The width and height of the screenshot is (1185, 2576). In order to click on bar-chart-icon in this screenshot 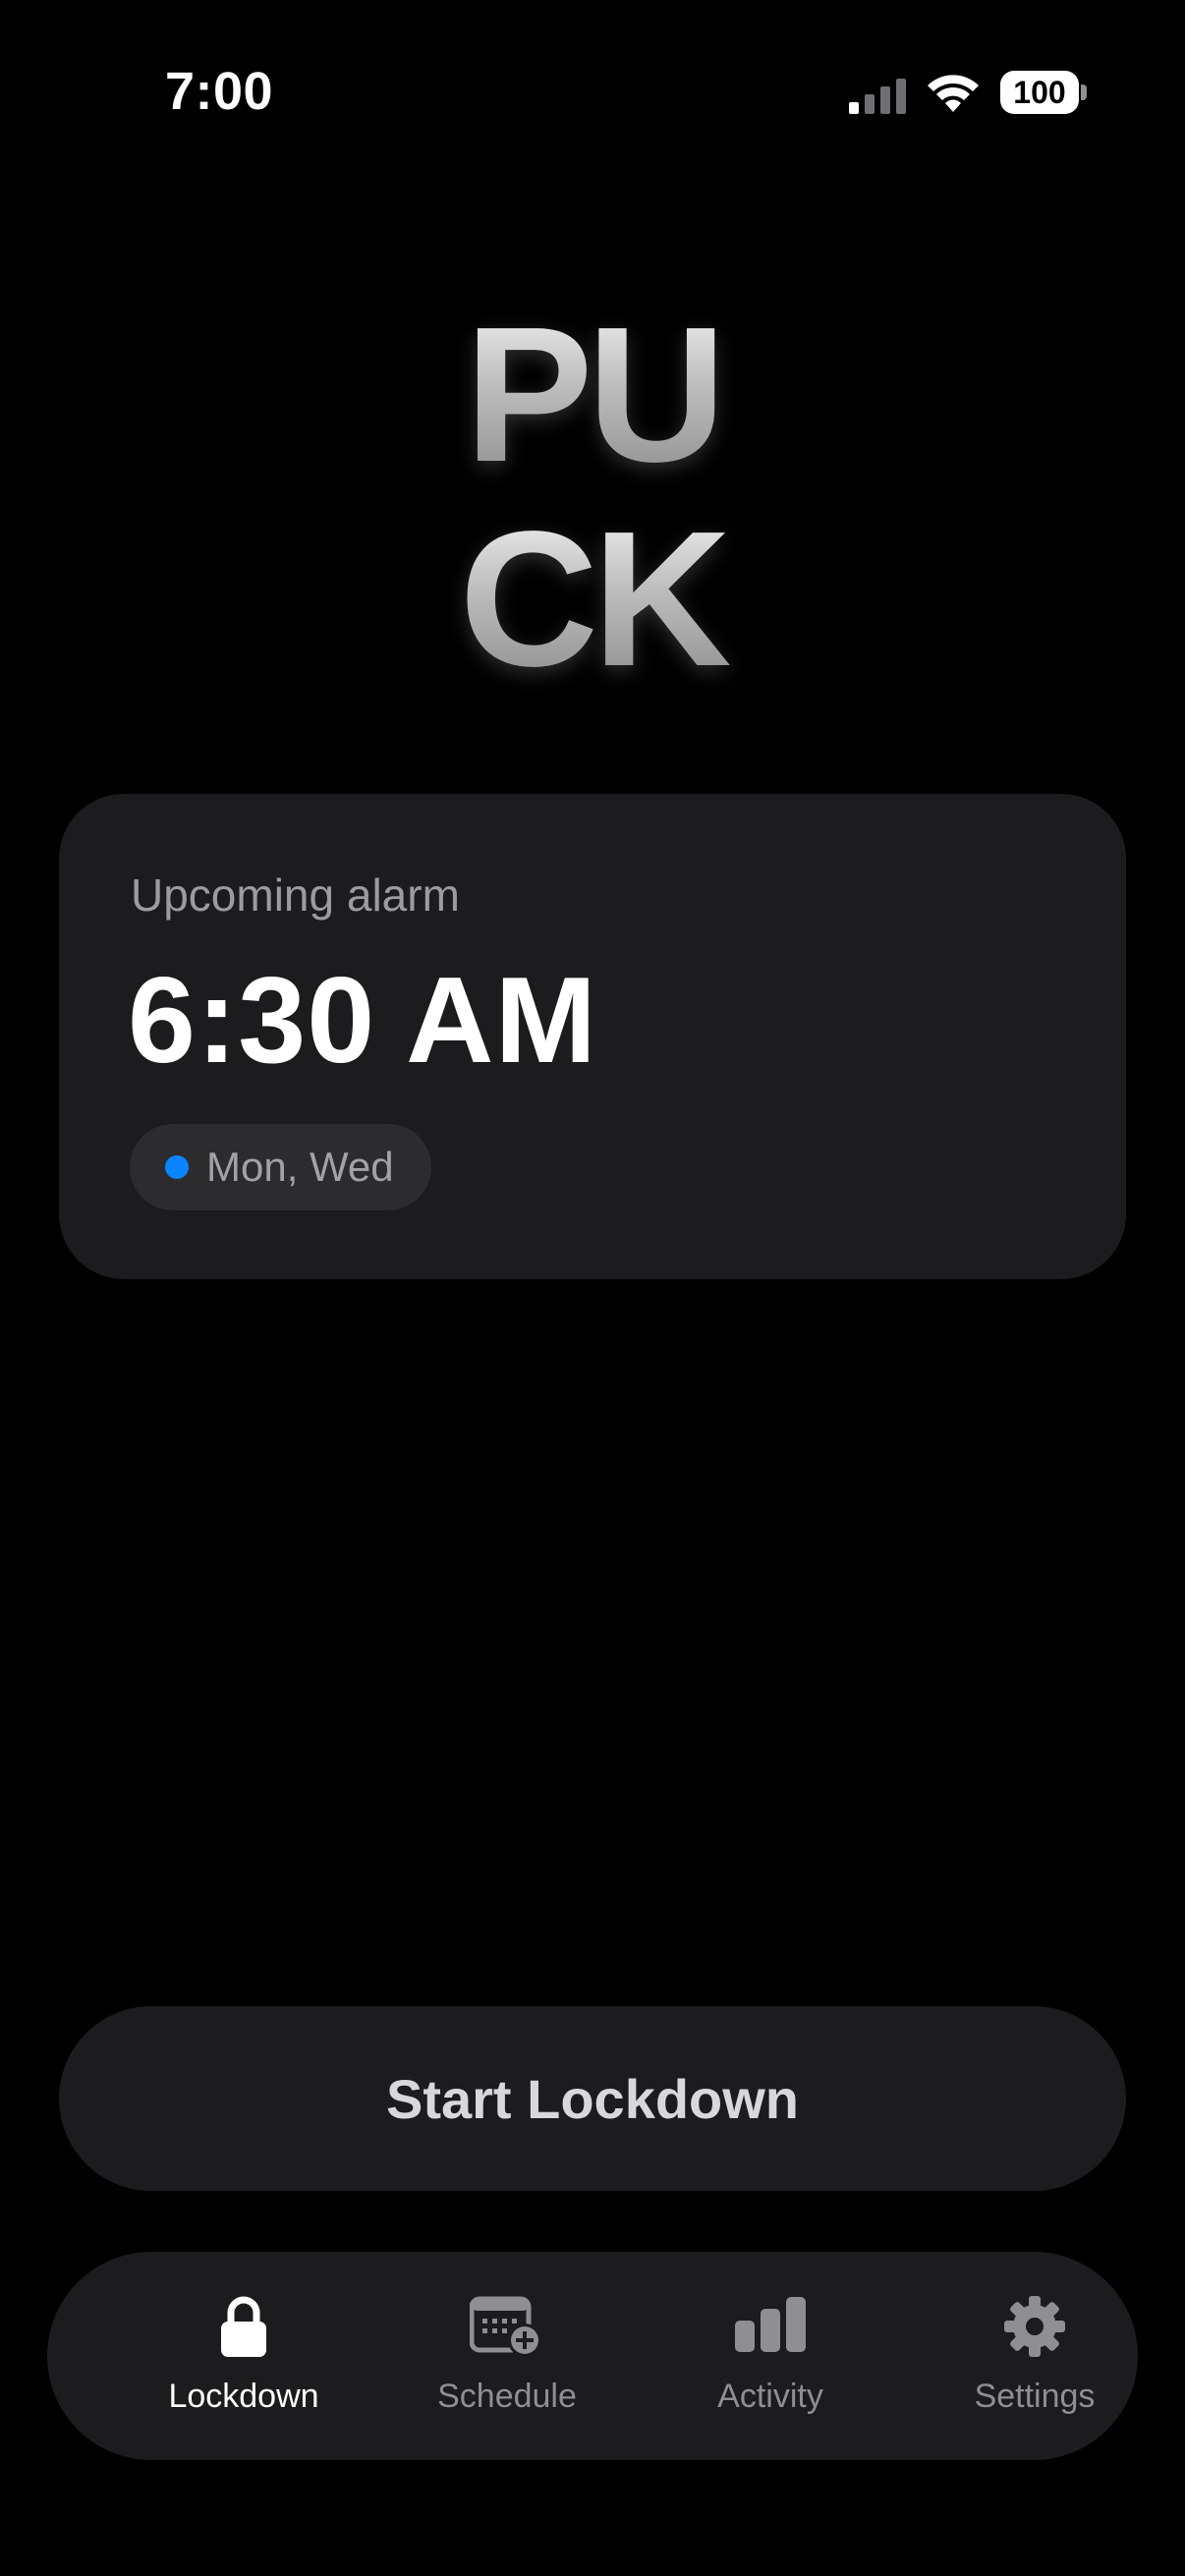, I will do `click(771, 2330)`.